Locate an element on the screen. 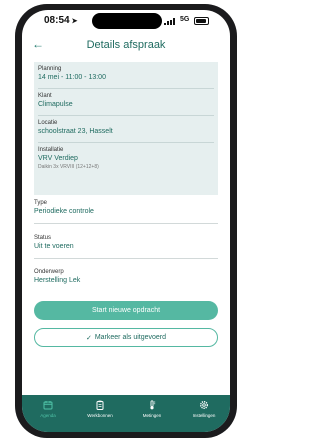 The height and width of the screenshot is (444, 320). signal-icon is located at coordinates (169, 21).